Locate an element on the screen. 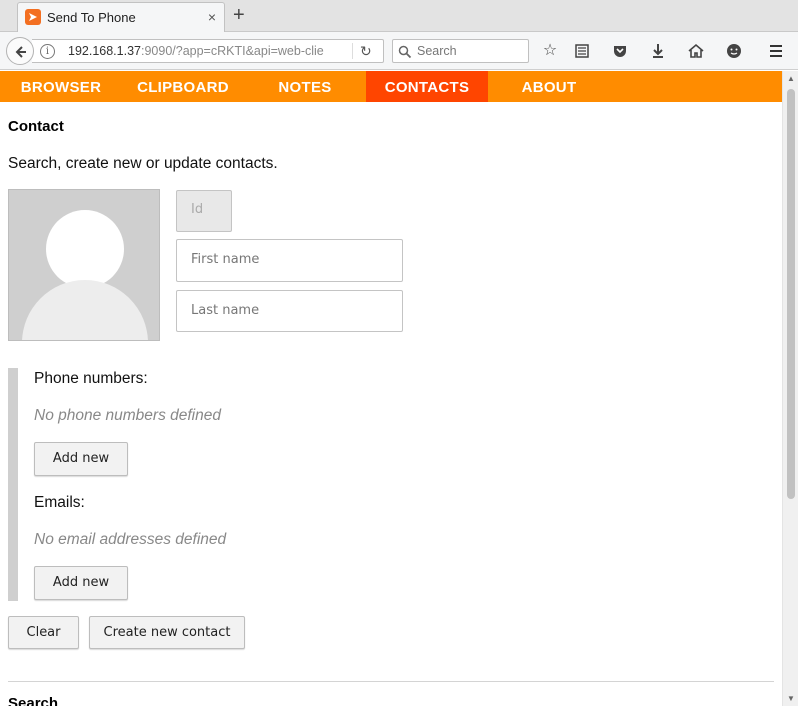 The image size is (798, 706). site-info-icon: i is located at coordinates (47, 51).